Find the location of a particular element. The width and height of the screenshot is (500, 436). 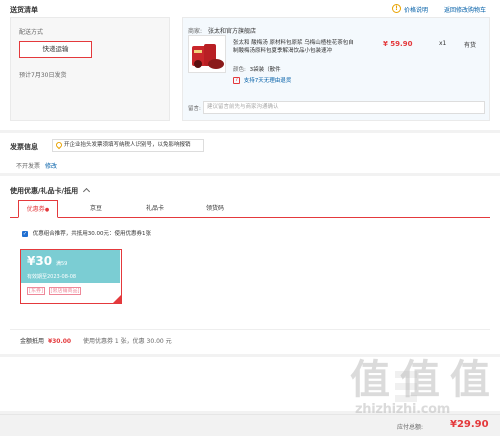

remark-input: 建议留言前先与商家沟通确认 is located at coordinates (344, 107).